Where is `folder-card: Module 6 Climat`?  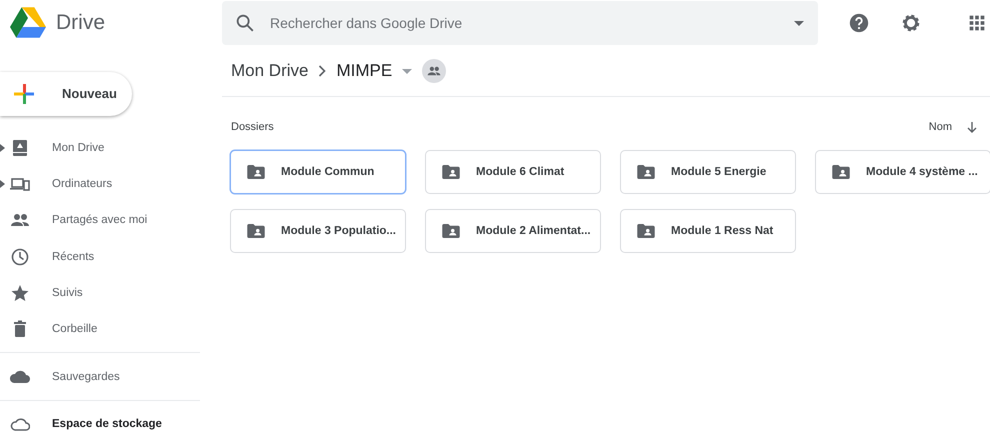
folder-card: Module 6 Climat is located at coordinates (513, 172).